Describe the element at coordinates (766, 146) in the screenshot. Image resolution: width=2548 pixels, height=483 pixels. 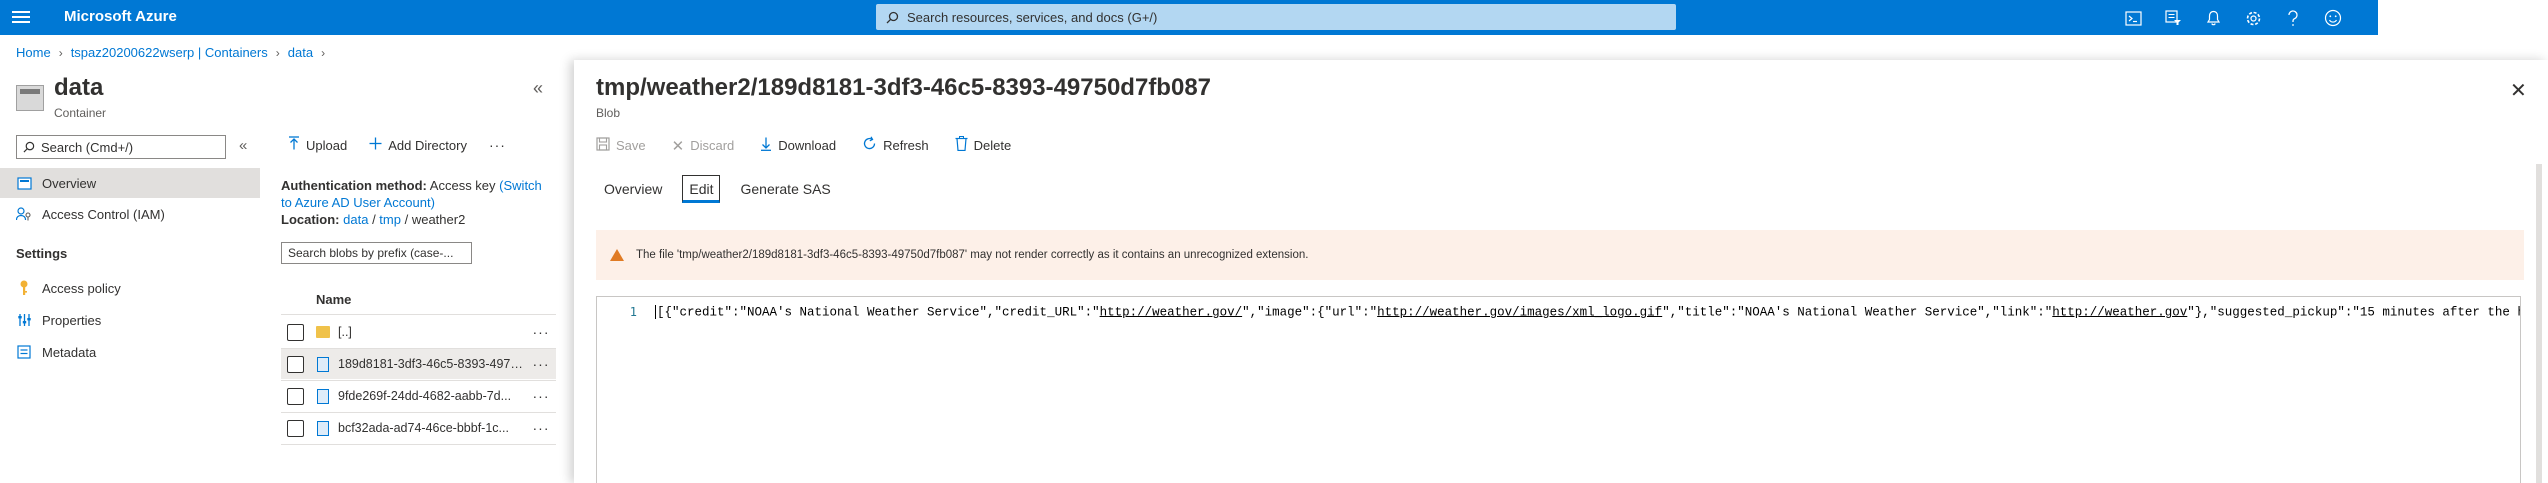
I see `download-icon` at that location.